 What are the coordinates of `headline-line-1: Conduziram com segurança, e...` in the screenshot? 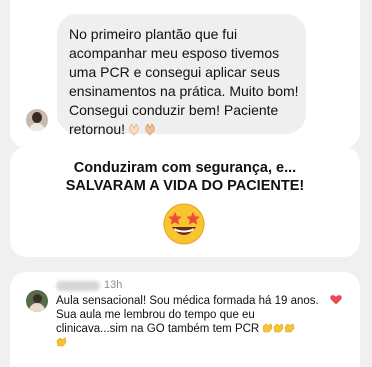 It's located at (185, 168).